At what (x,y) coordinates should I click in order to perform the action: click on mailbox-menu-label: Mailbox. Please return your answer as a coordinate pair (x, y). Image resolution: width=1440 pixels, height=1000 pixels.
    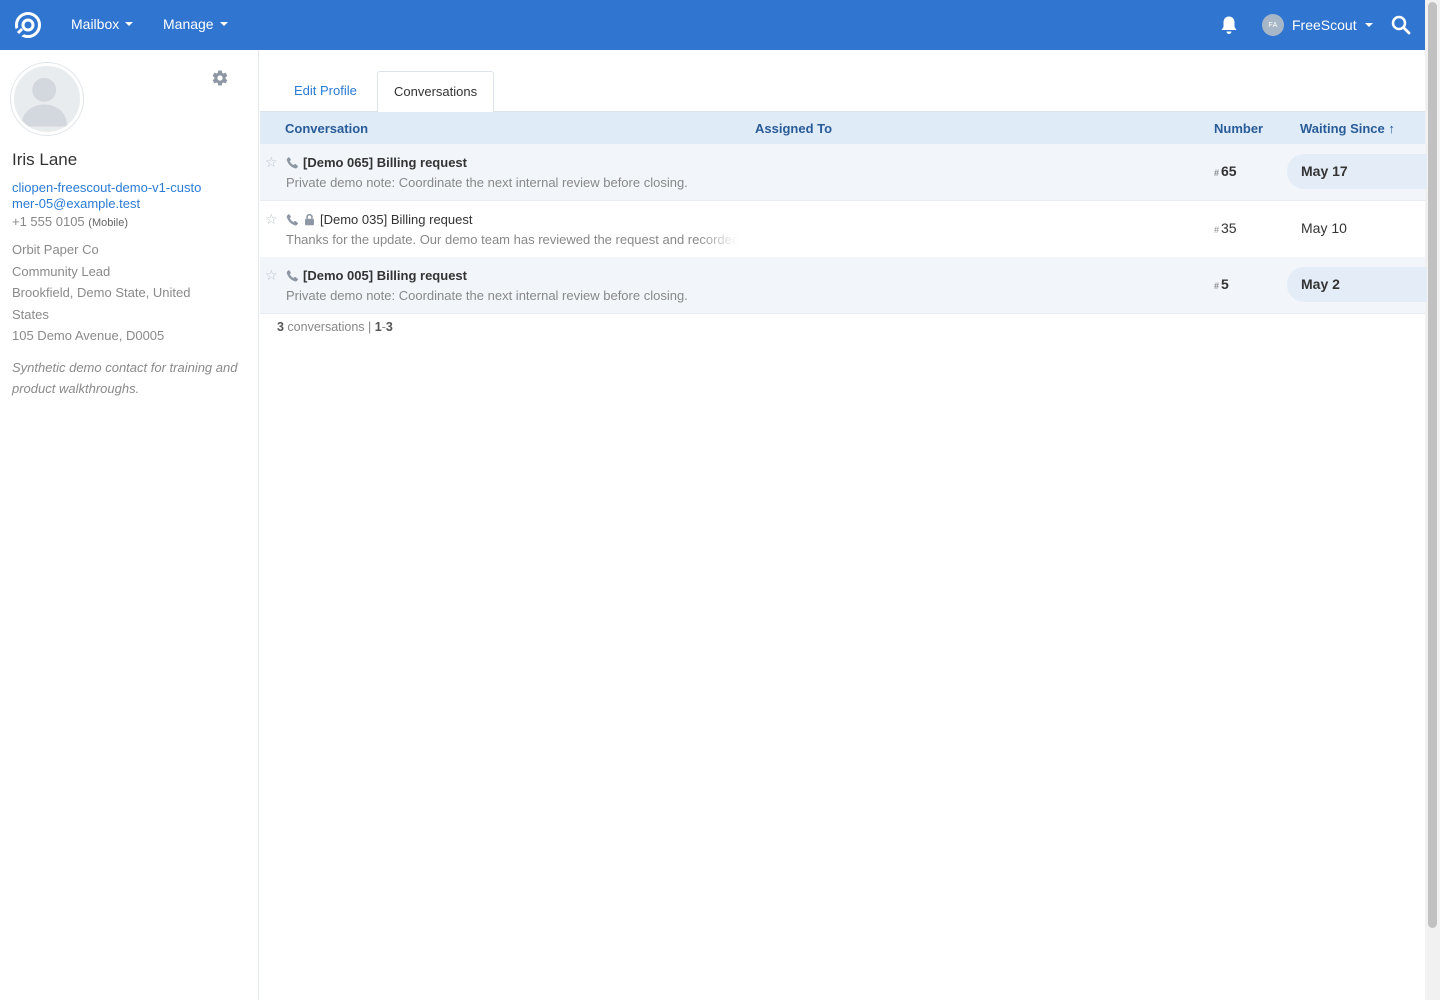
    Looking at the image, I should click on (95, 24).